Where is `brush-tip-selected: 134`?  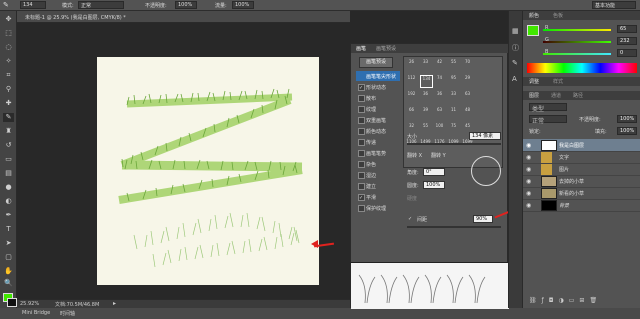 brush-tip-selected: 134 is located at coordinates (426, 81).